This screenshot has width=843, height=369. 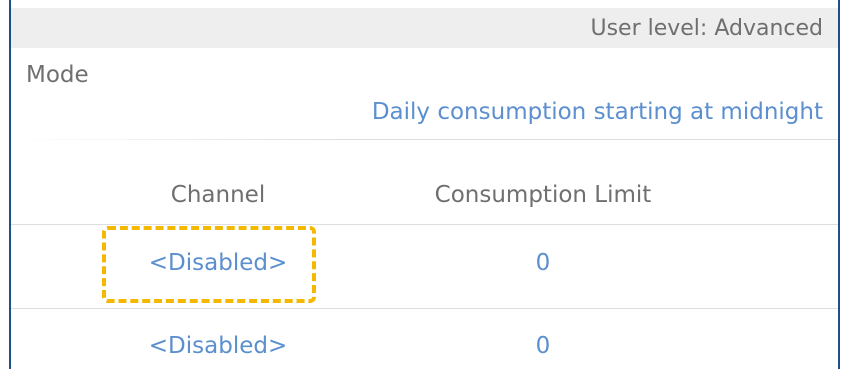 What do you see at coordinates (218, 195) in the screenshot?
I see `column-header-channel: Channel` at bounding box center [218, 195].